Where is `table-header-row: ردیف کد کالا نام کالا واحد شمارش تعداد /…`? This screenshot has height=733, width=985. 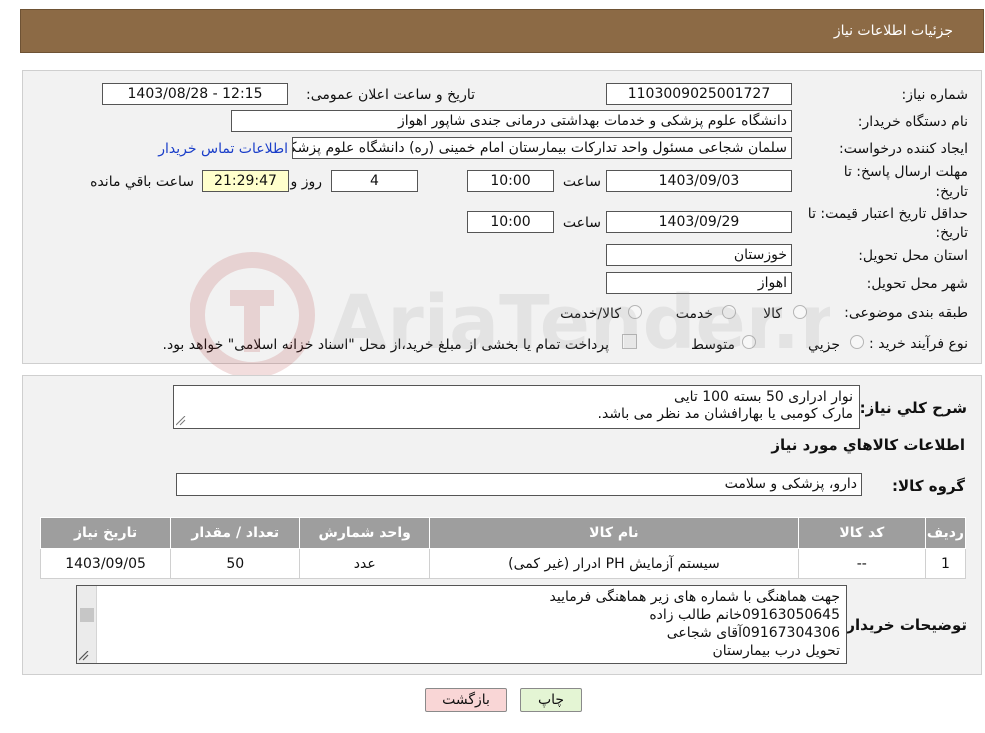
table-header-row: ردیف کد کالا نام کالا واحد شمارش تعداد /… is located at coordinates (503, 533).